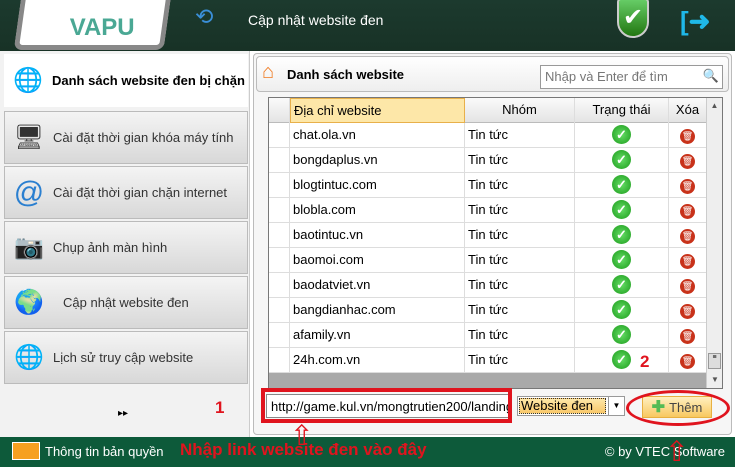 The image size is (735, 467). Describe the element at coordinates (126, 192) in the screenshot. I see `sidebar-item-internet-time: @ Cài đặt thời gian chặn internet` at that location.